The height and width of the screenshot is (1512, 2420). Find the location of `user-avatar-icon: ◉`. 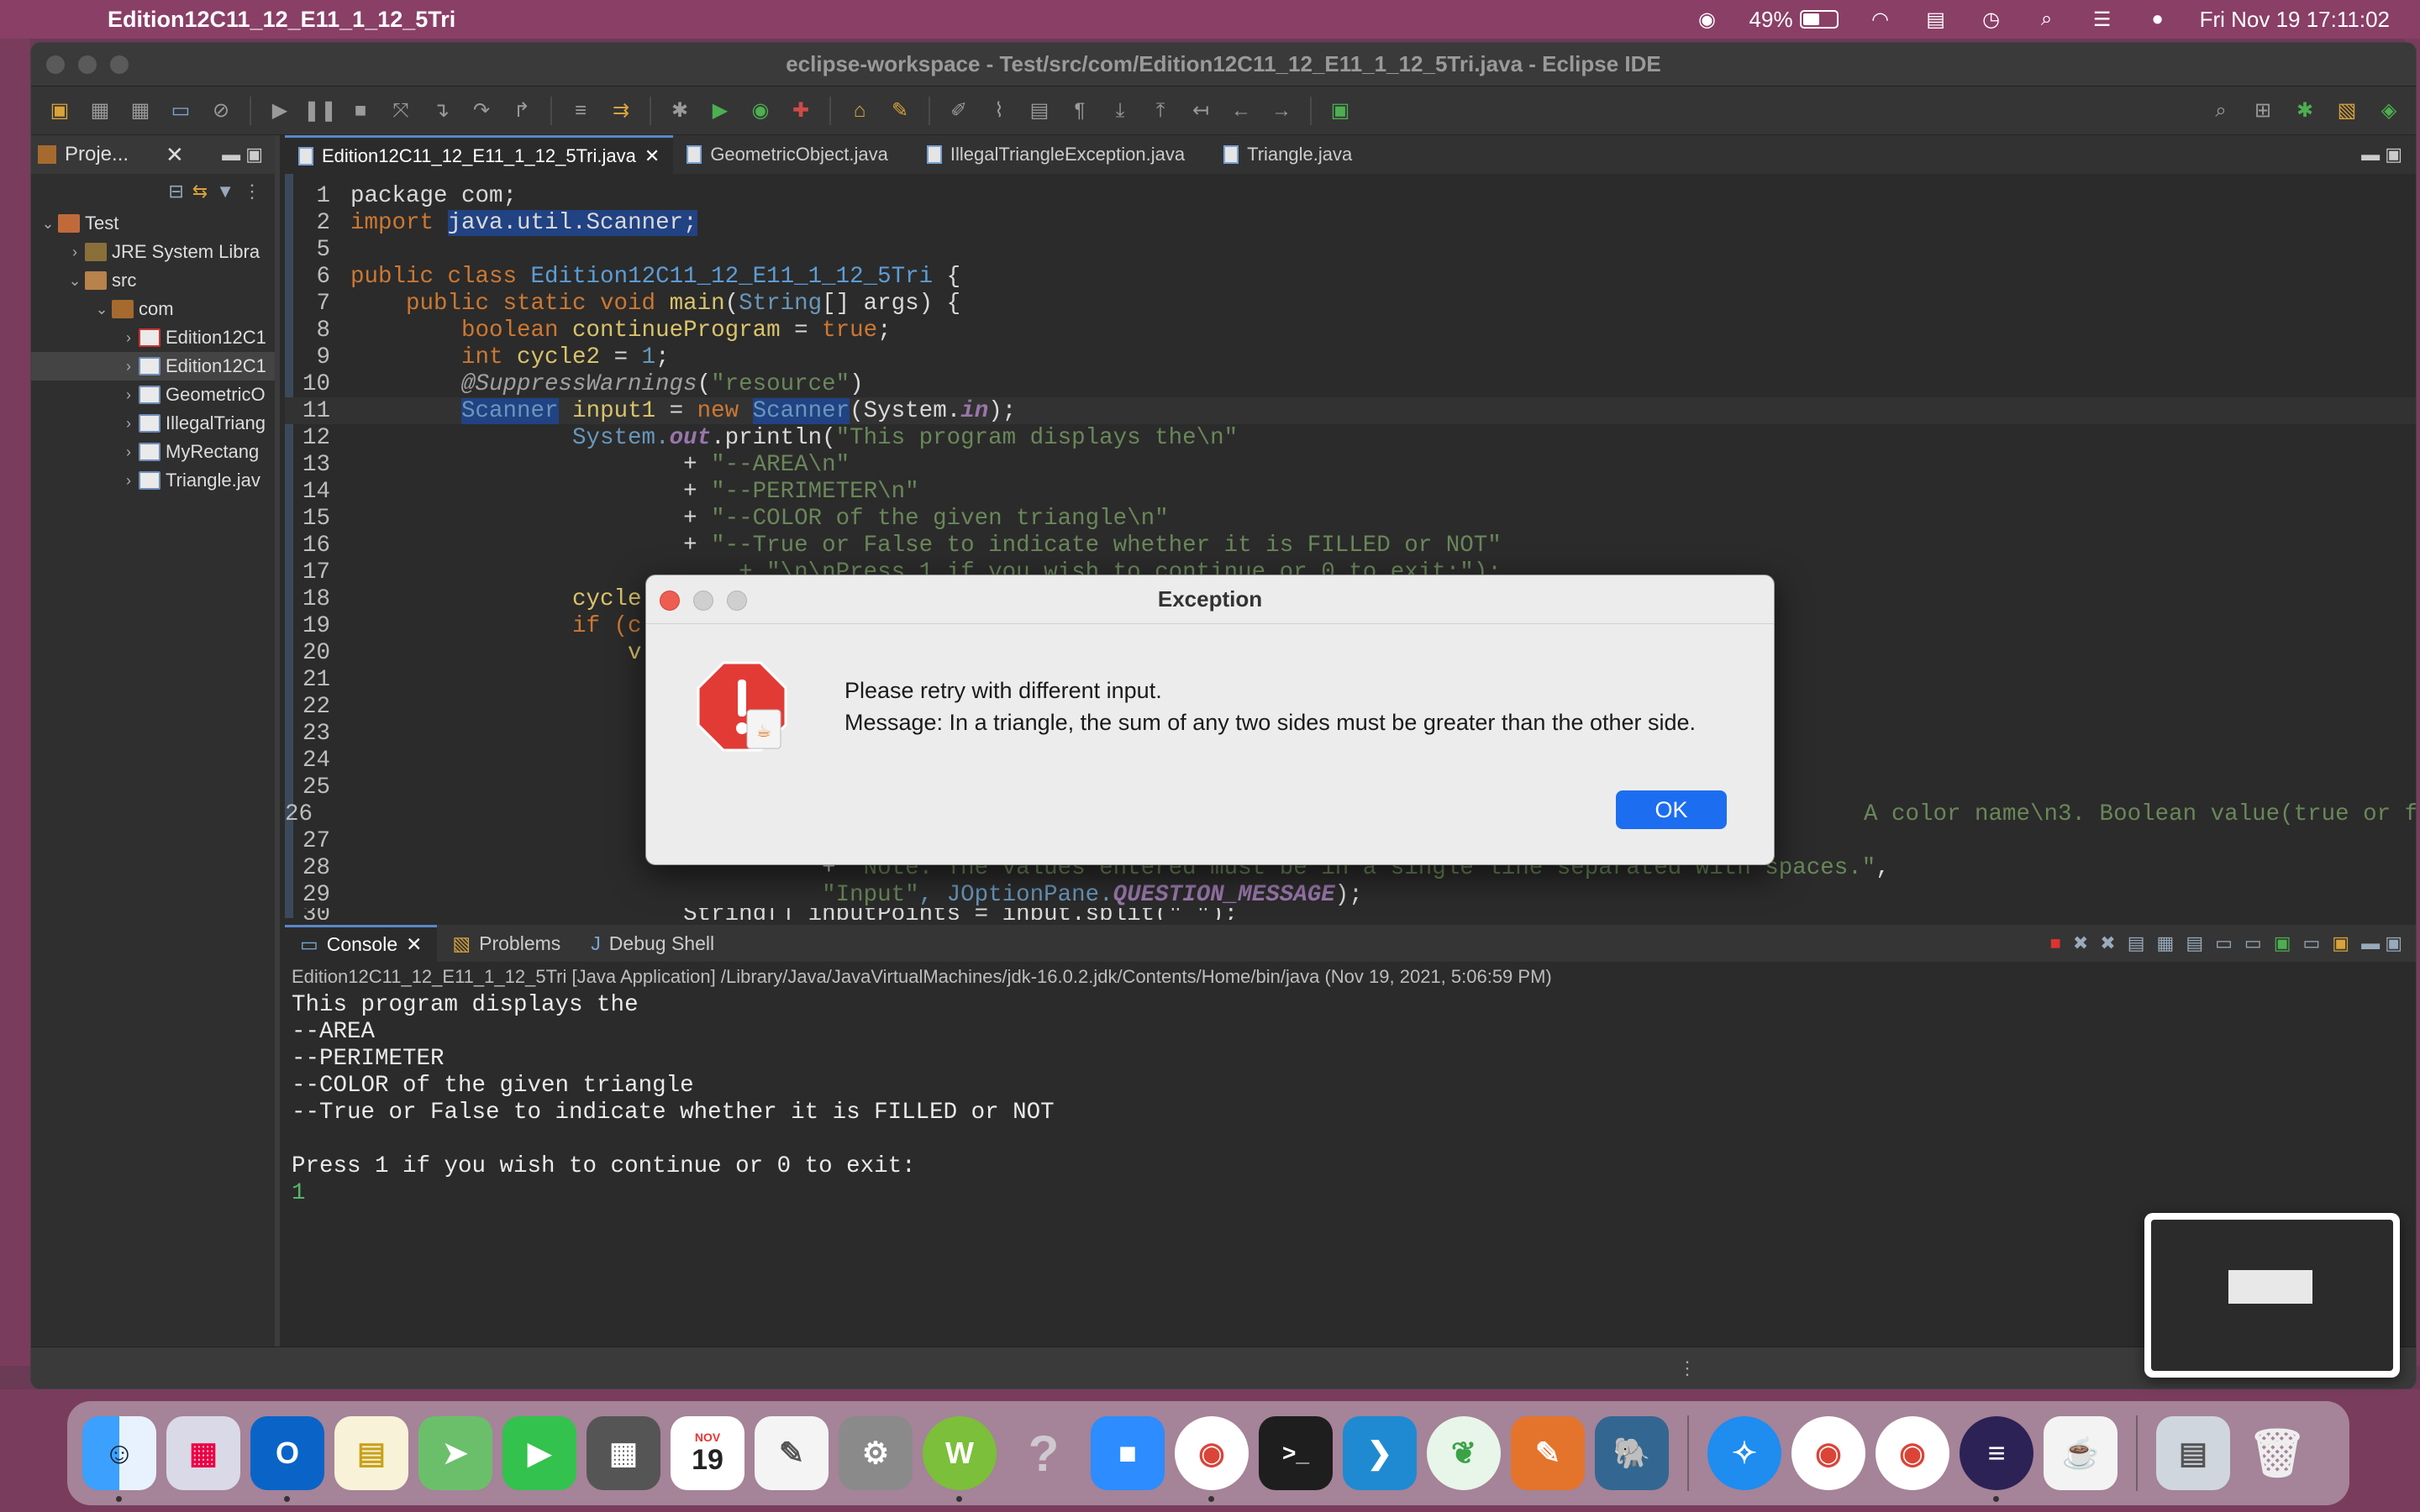

user-avatar-icon: ◉ is located at coordinates (1708, 19).